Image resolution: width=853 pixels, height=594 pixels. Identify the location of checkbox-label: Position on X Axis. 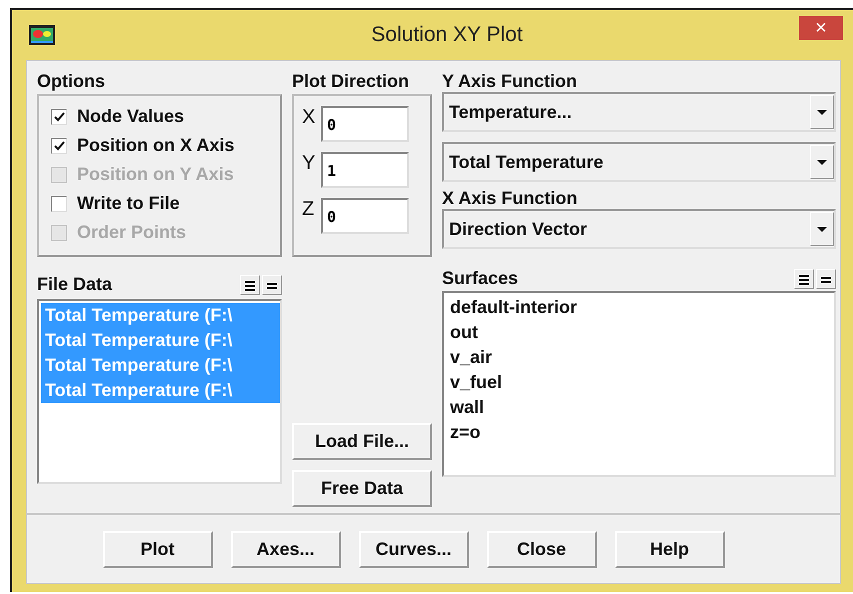
(155, 145).